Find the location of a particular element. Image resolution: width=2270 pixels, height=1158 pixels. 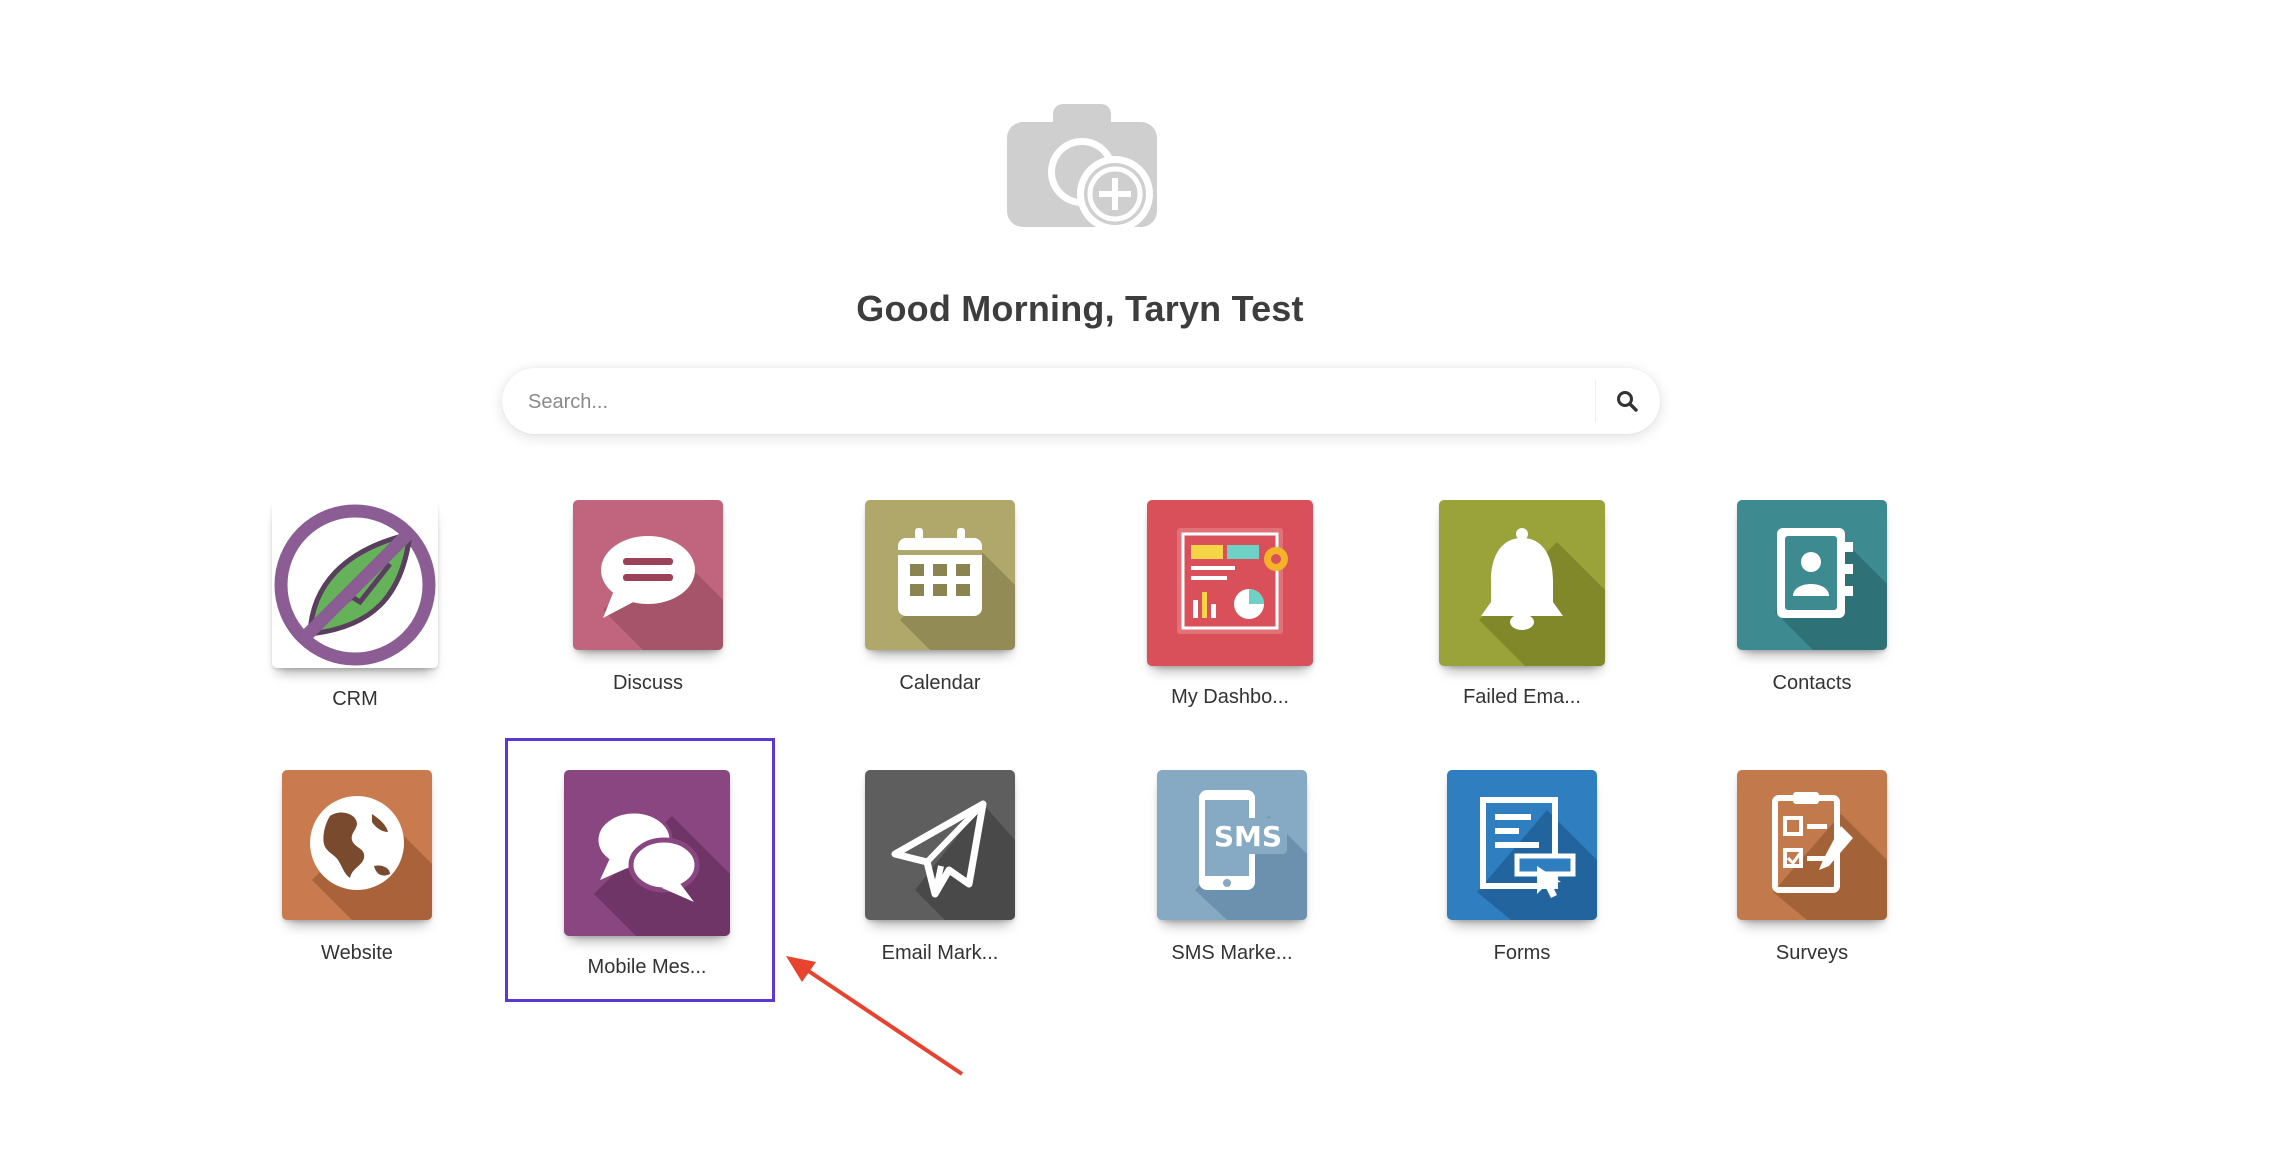

crm-leaf-icon is located at coordinates (355, 585).